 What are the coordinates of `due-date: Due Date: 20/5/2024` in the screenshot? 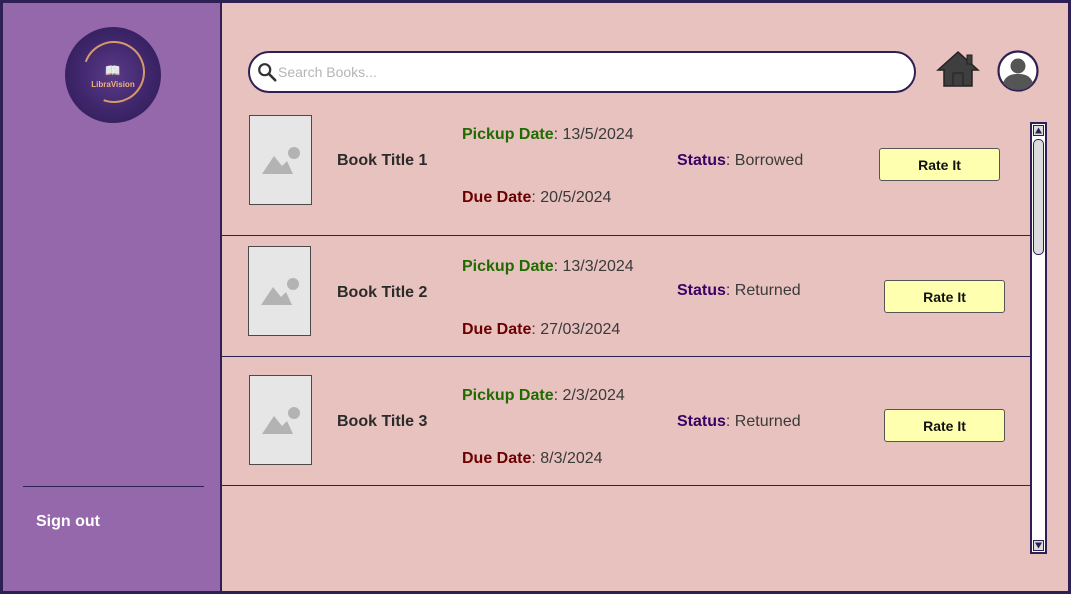 It's located at (536, 198).